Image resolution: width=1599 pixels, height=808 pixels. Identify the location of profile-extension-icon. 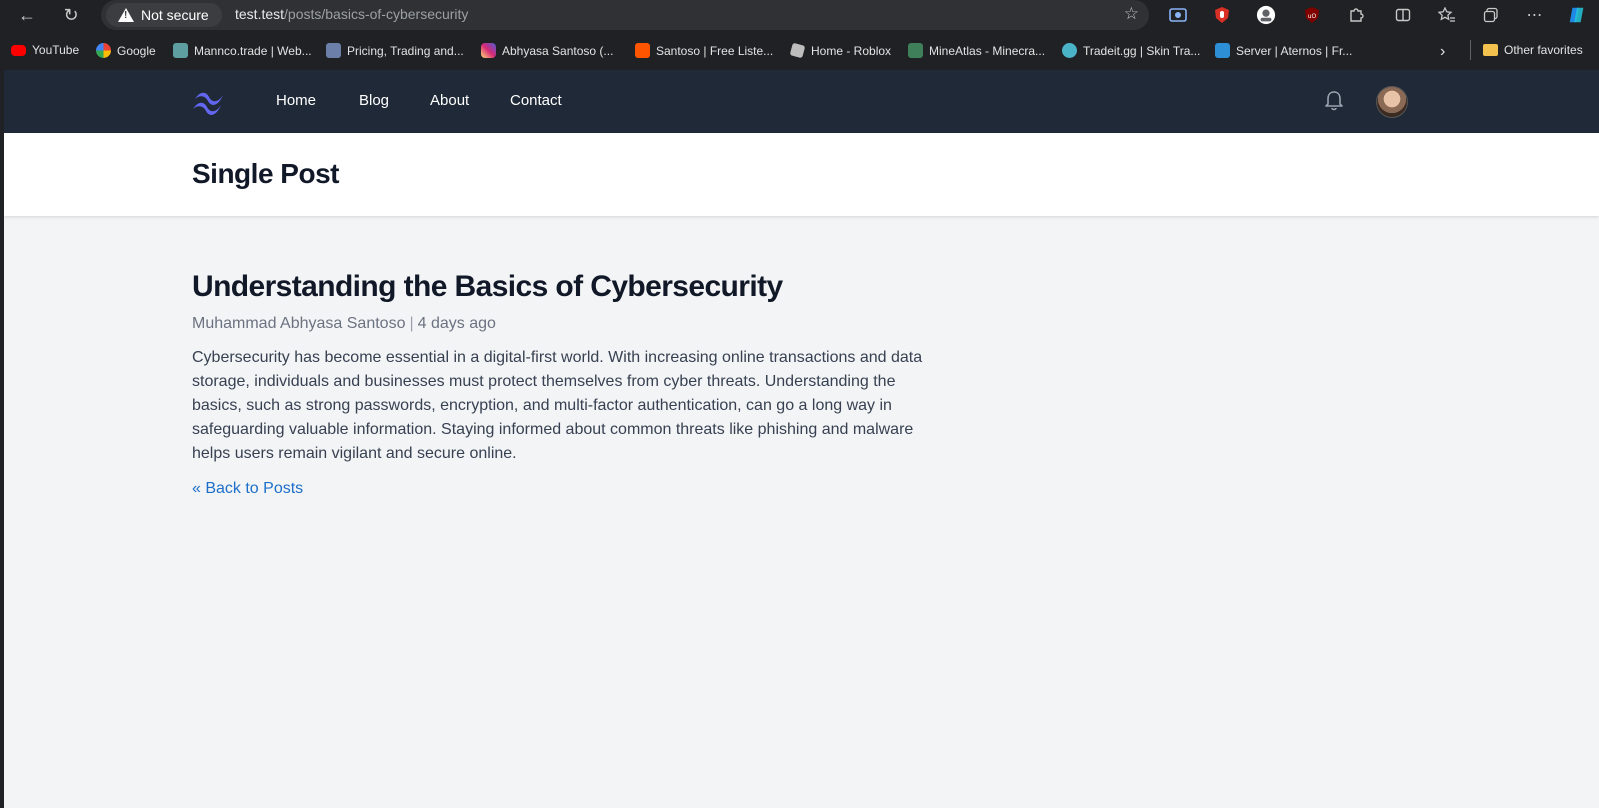
(1266, 15).